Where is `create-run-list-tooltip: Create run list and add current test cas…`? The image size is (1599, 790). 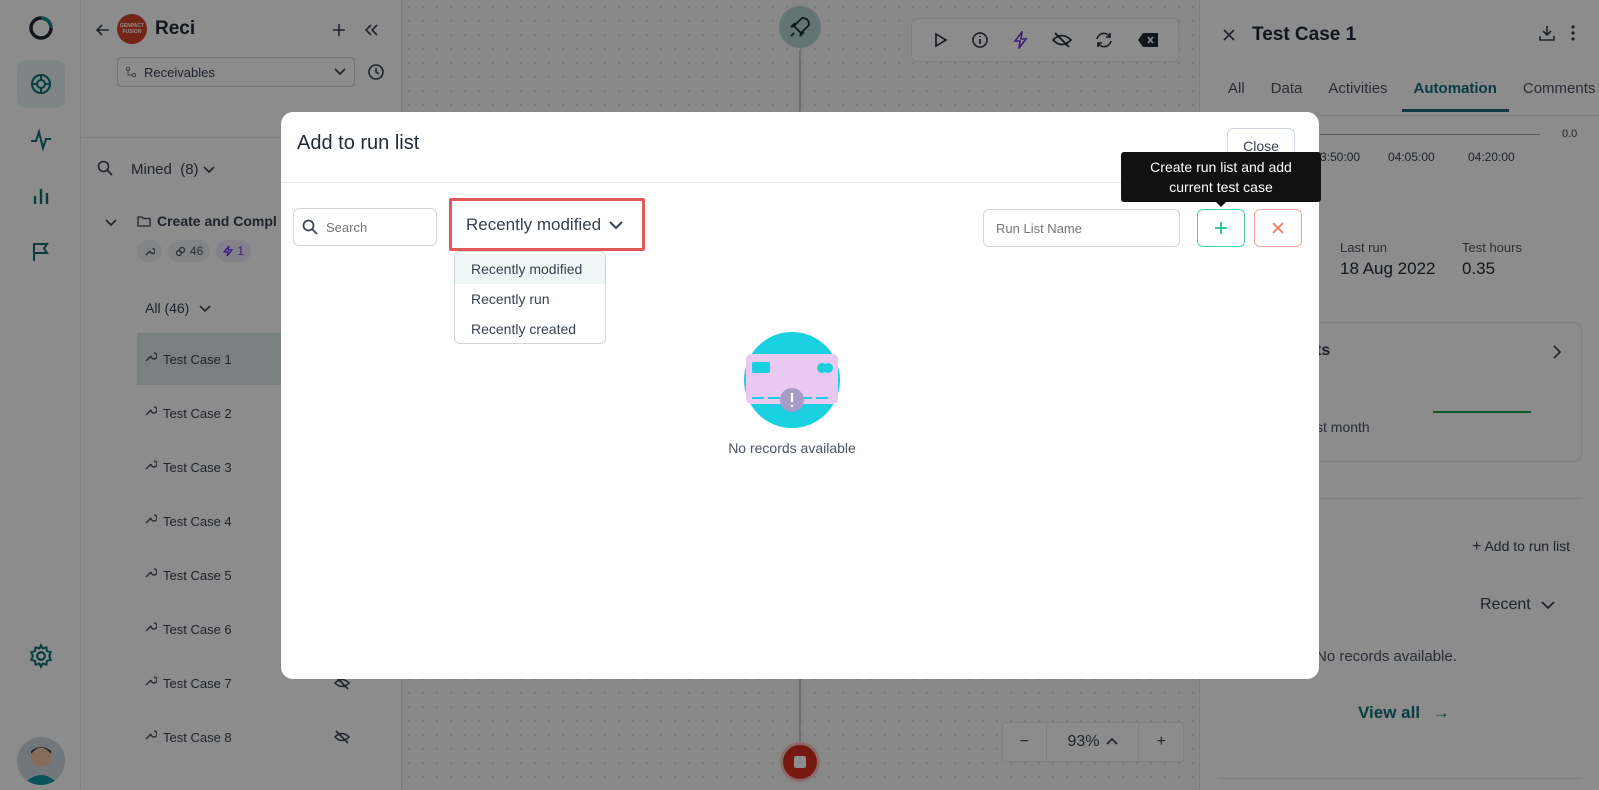 create-run-list-tooltip: Create run list and add current test cas… is located at coordinates (1221, 177).